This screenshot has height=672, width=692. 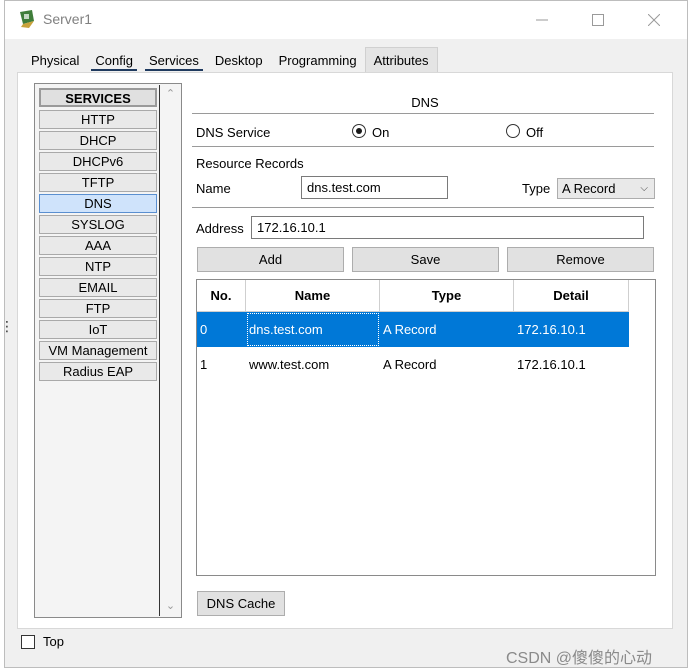 I want to click on cell-name: www.test.com, so click(x=289, y=364).